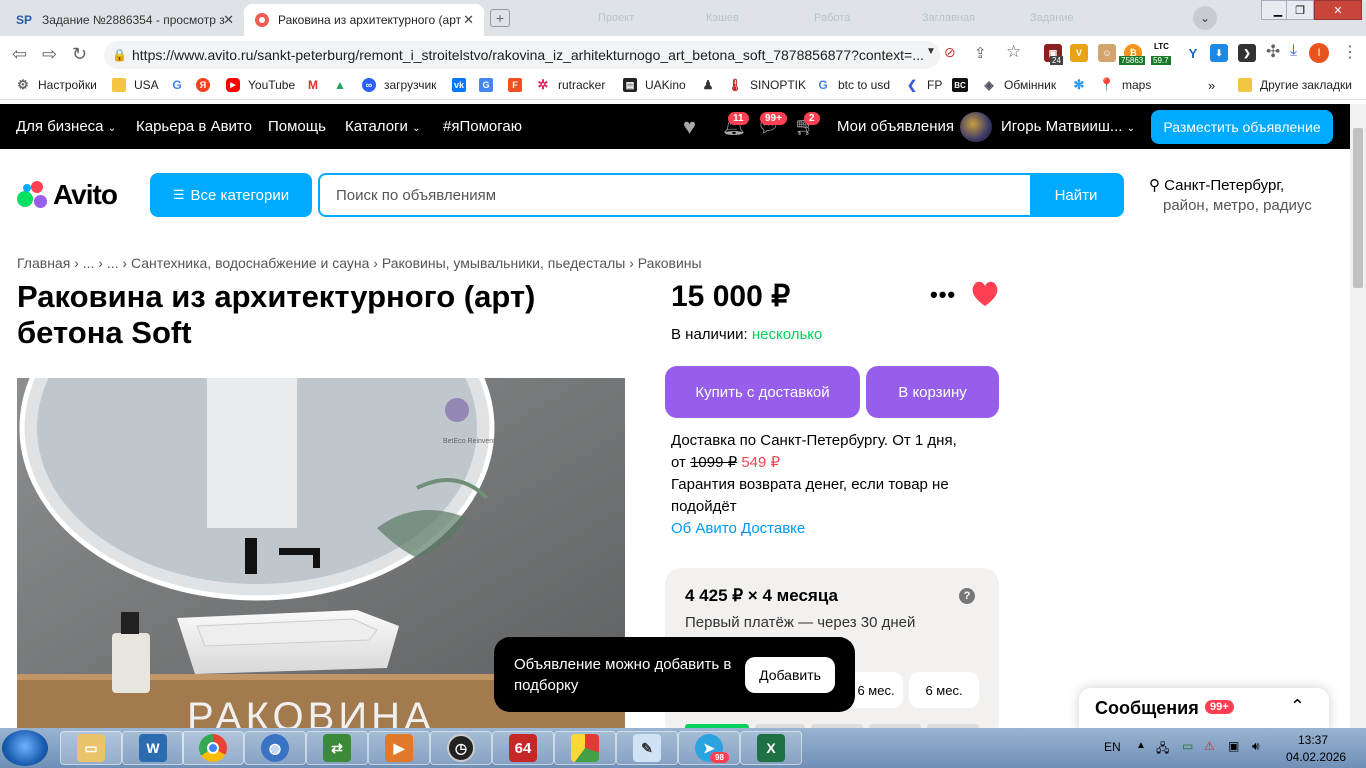 The width and height of the screenshot is (1366, 768). Describe the element at coordinates (490, 85) in the screenshot. I see `bookmark-translate: G` at that location.